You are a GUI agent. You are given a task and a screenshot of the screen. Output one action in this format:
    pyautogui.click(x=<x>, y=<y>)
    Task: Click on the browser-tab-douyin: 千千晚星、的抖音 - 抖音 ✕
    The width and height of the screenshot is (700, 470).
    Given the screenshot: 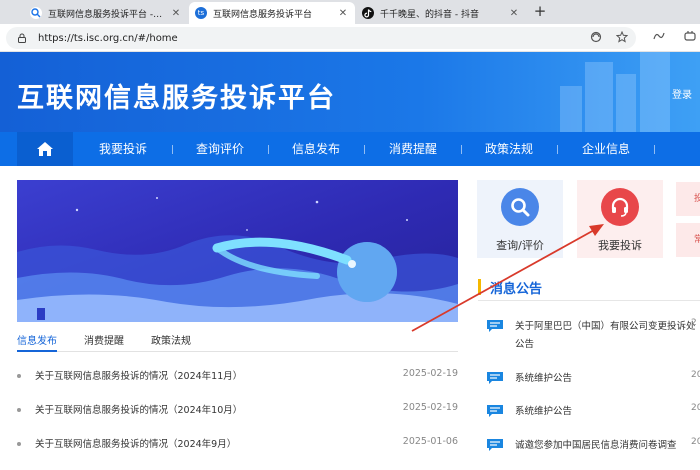 What is the action you would take?
    pyautogui.click(x=441, y=13)
    